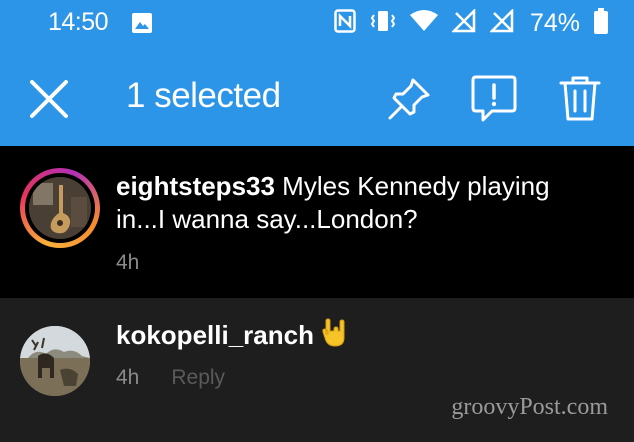  I want to click on battery-percentage: 74%, so click(554, 23).